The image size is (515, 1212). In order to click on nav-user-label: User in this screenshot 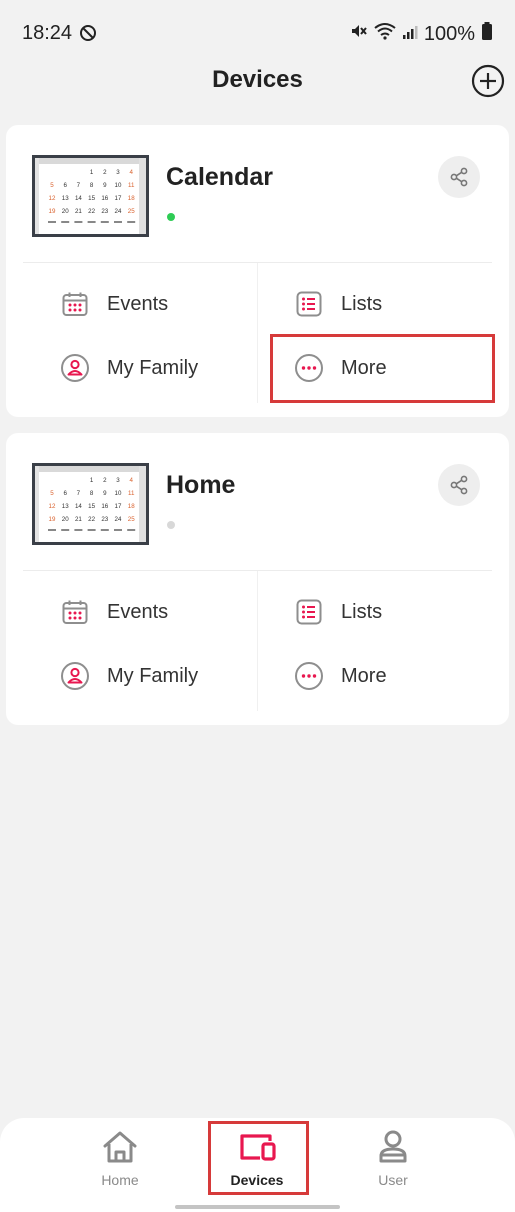, I will do `click(393, 1180)`.